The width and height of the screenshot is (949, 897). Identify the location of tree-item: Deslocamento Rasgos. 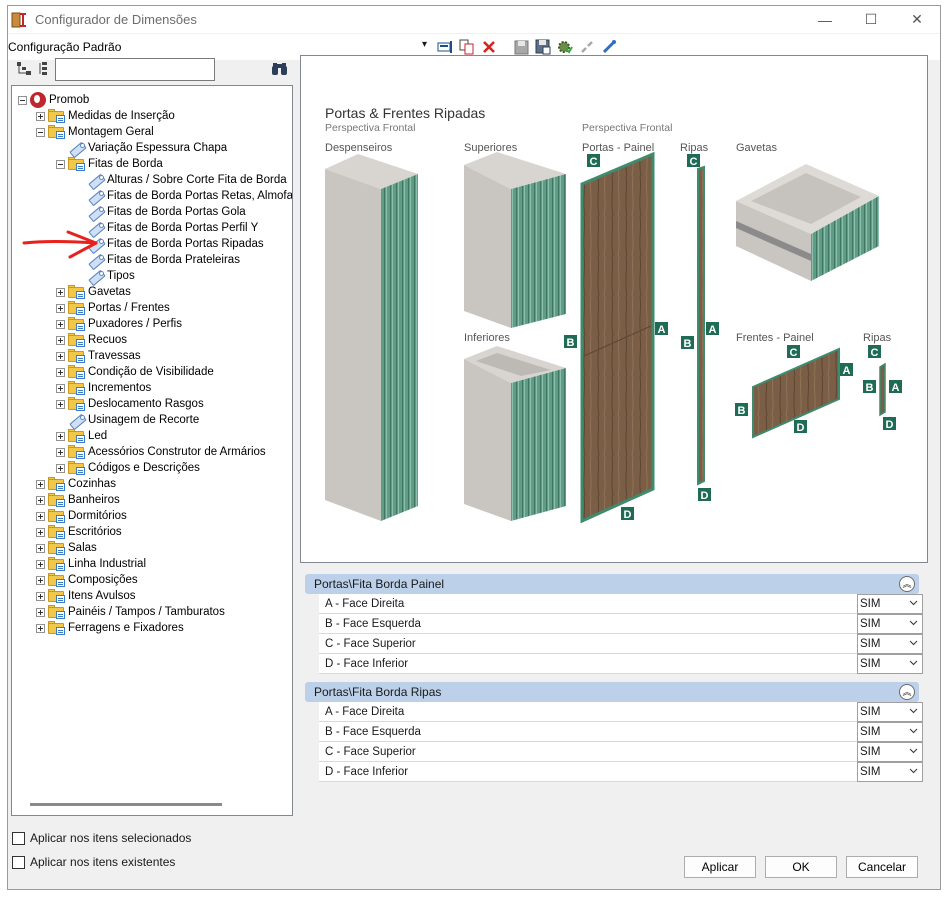
(130, 404).